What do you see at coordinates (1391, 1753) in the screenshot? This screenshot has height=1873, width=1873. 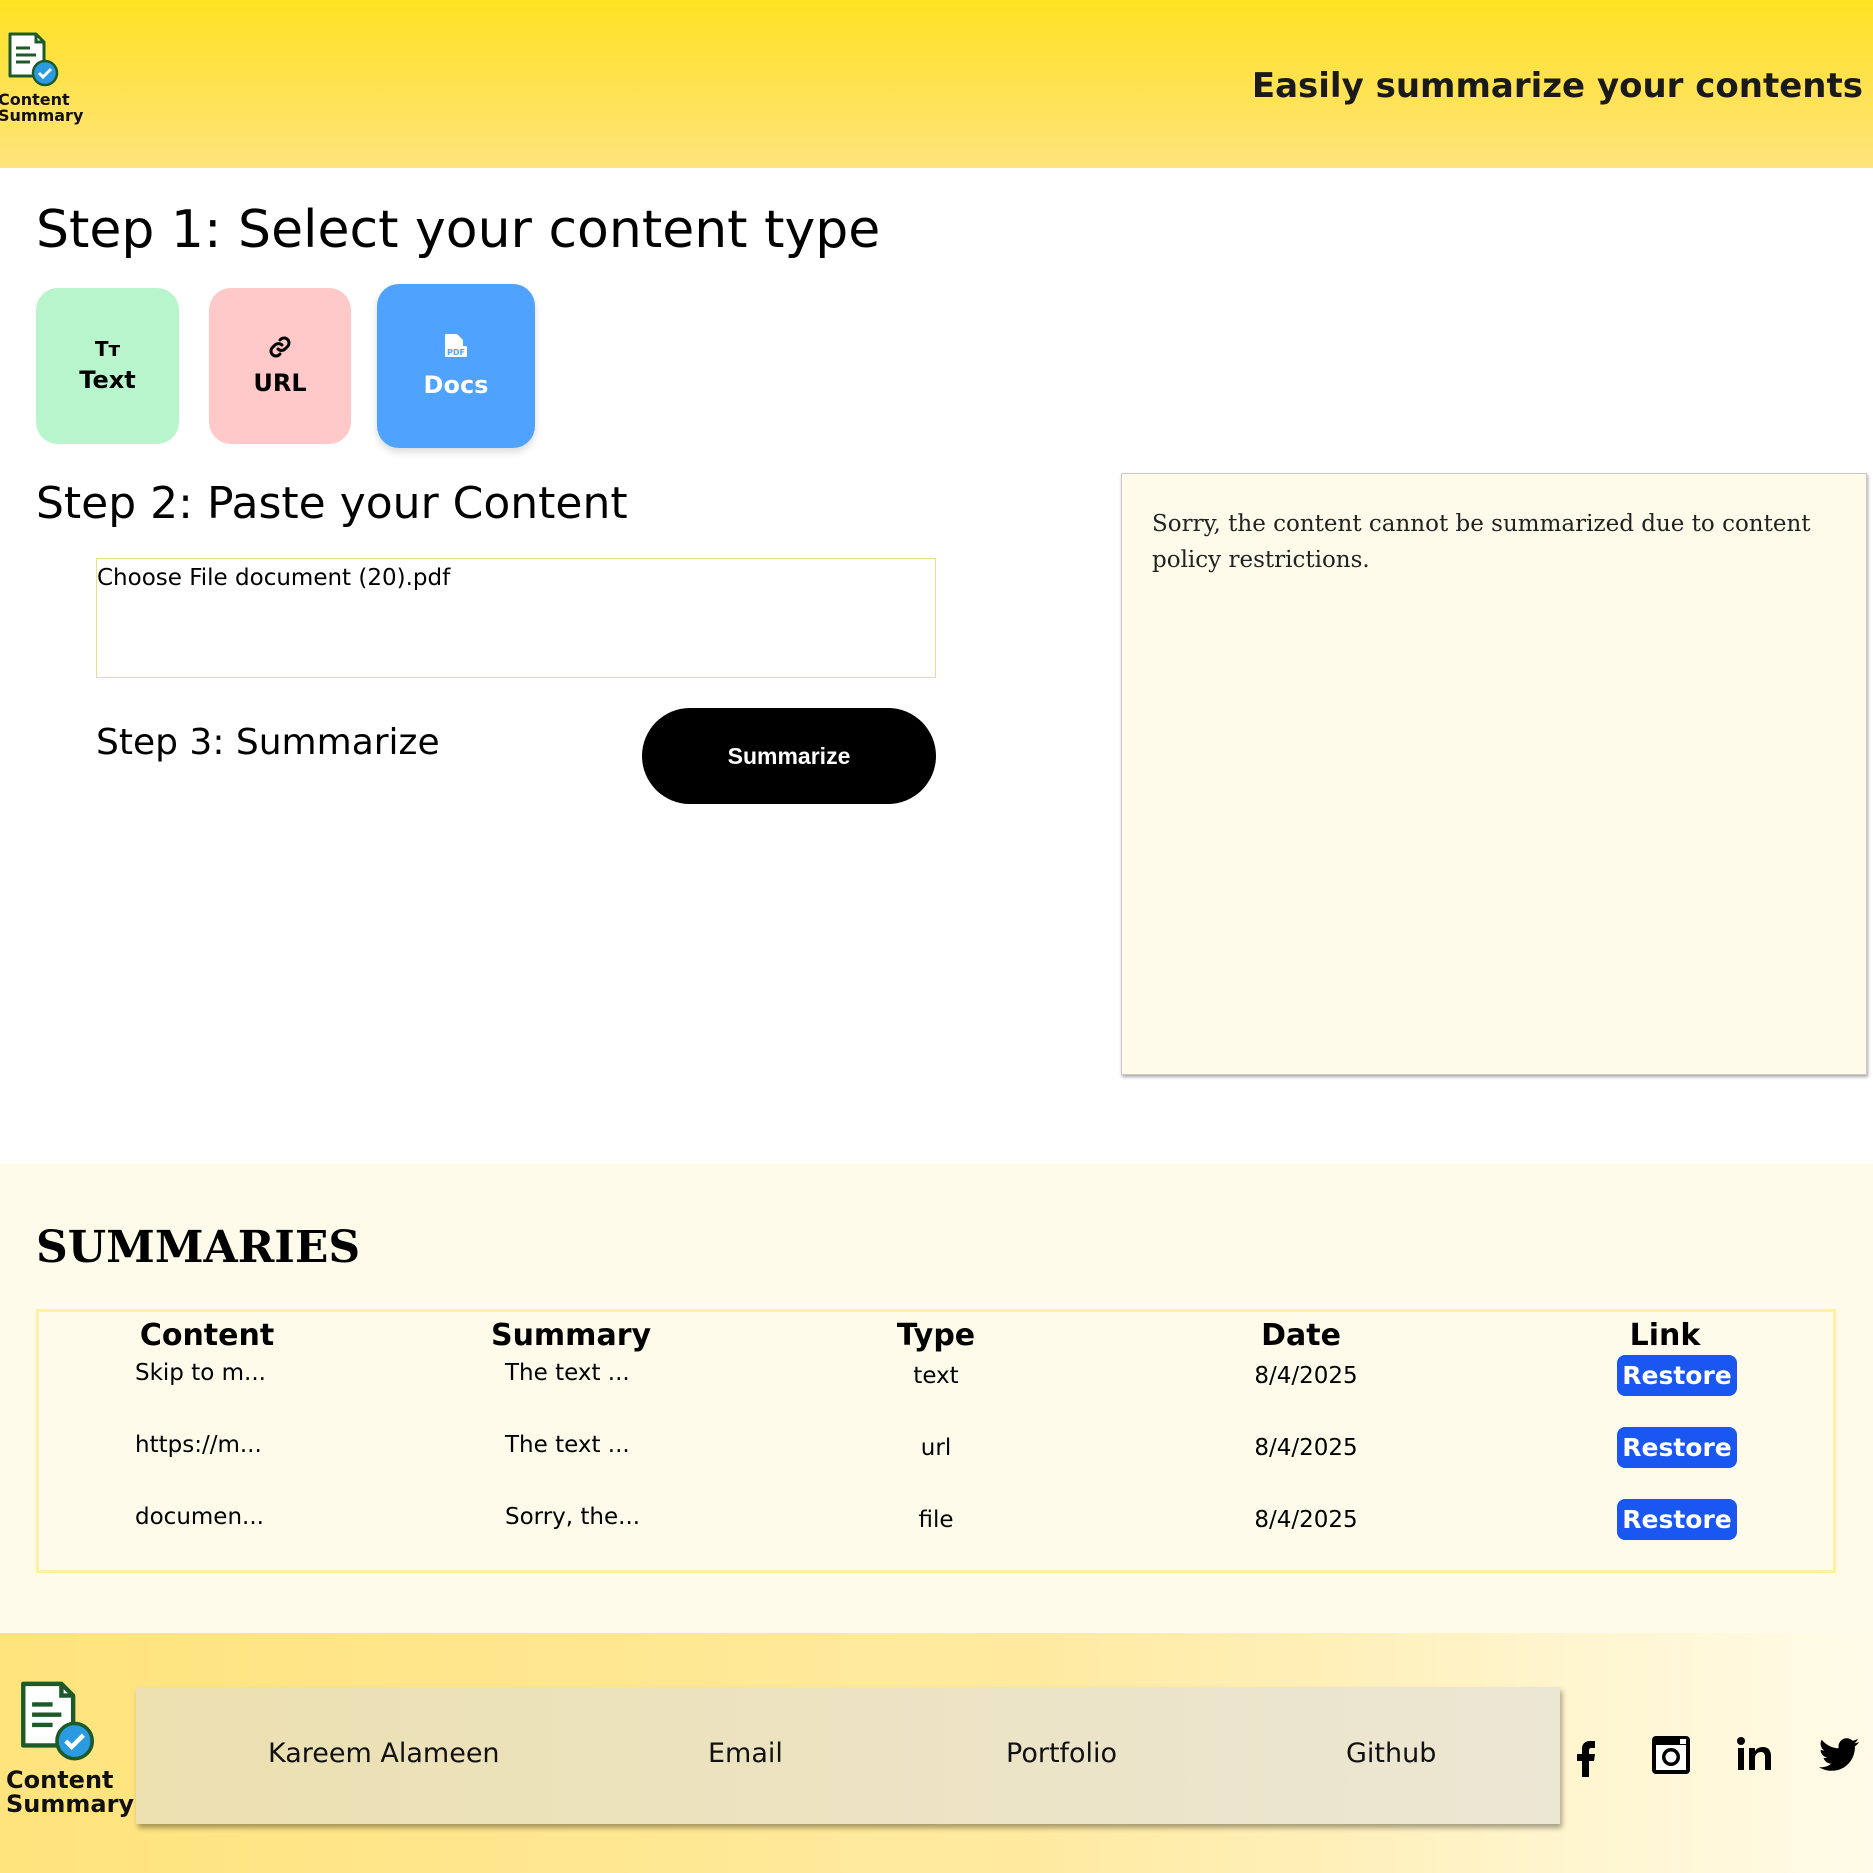 I see `footer-link-github: Github` at bounding box center [1391, 1753].